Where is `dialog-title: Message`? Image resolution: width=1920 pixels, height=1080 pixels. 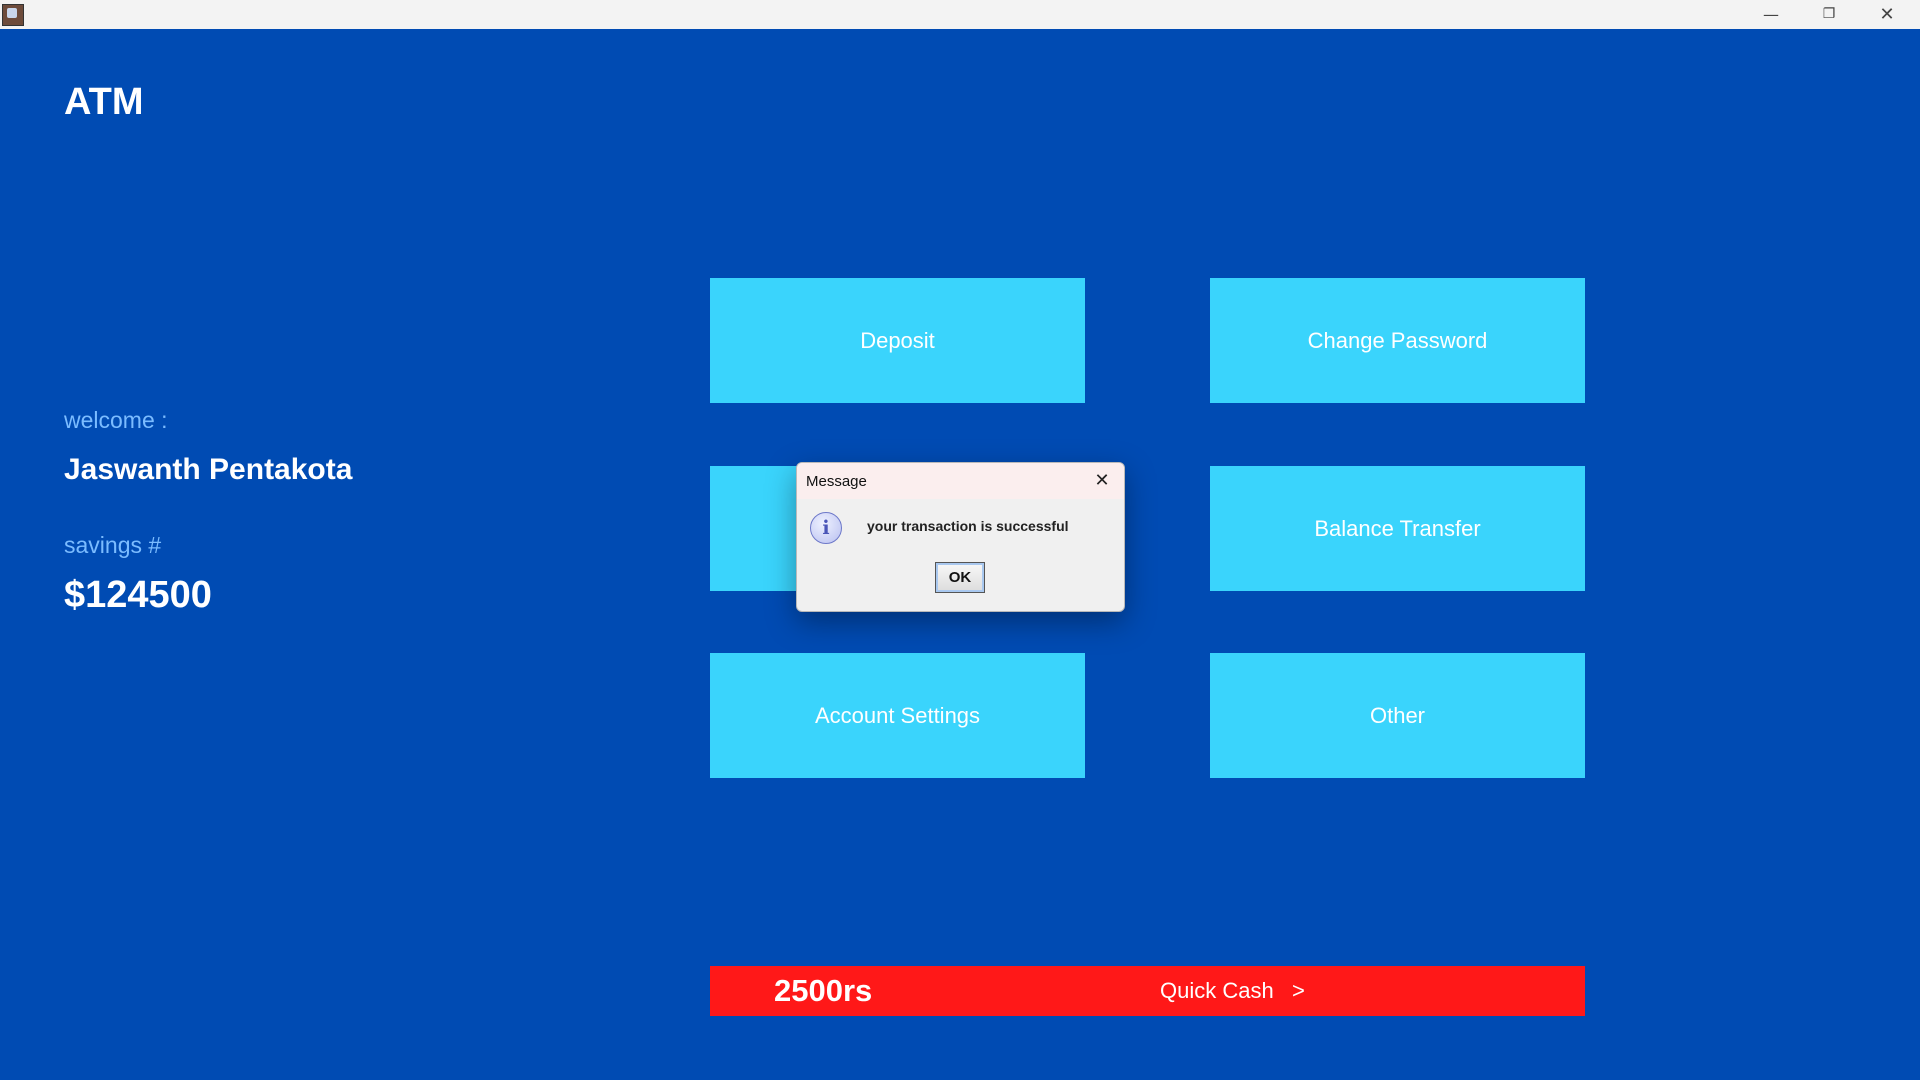 dialog-title: Message is located at coordinates (836, 481).